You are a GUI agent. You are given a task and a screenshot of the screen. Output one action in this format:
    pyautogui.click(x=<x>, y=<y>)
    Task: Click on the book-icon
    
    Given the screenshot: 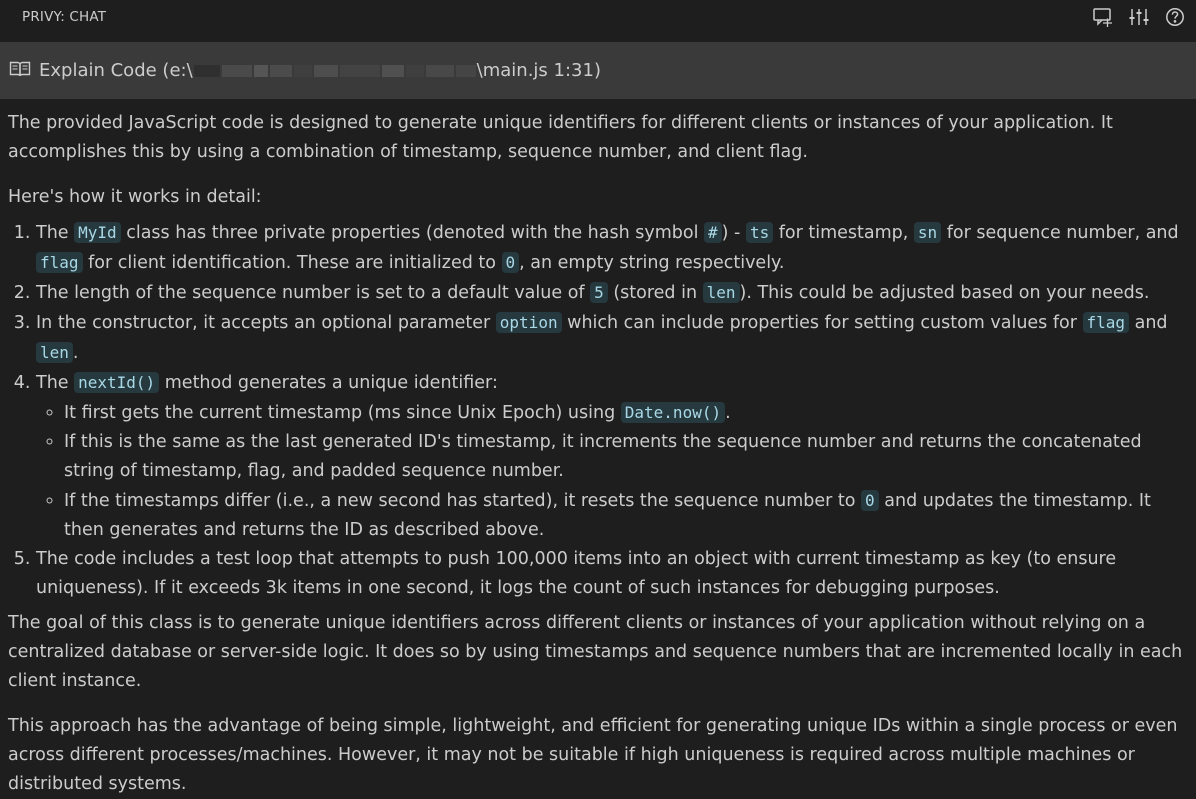 What is the action you would take?
    pyautogui.click(x=20, y=71)
    